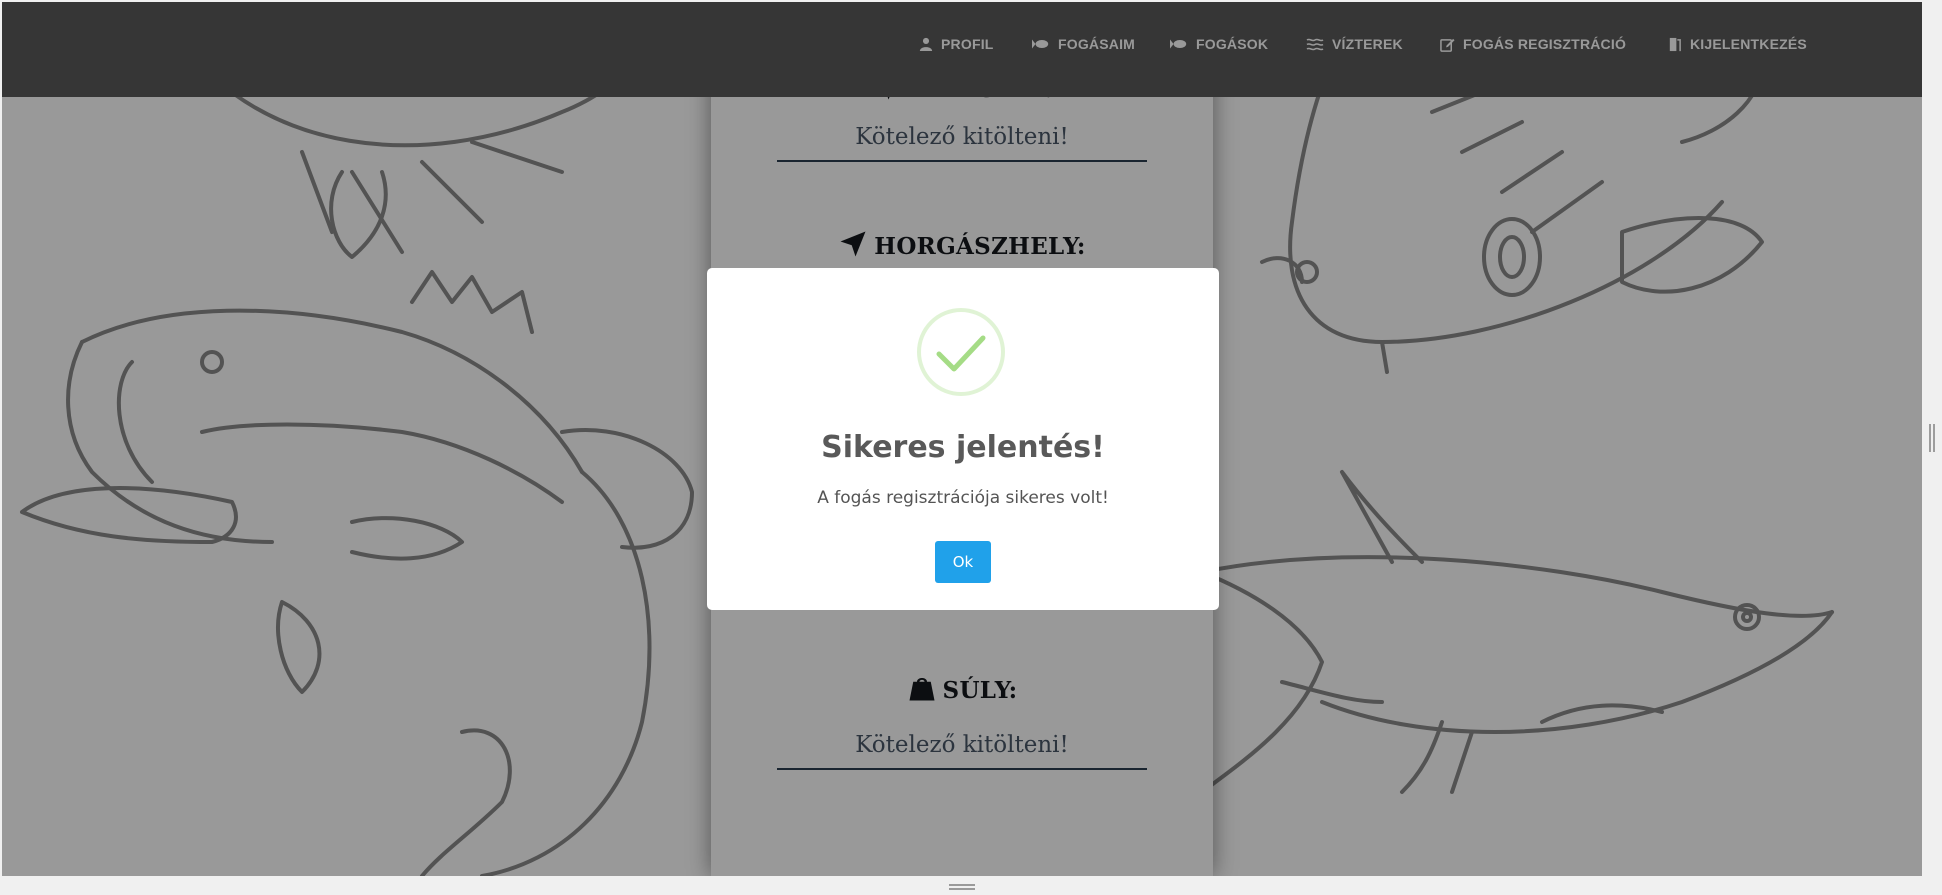  I want to click on ok-button: Ok, so click(963, 562).